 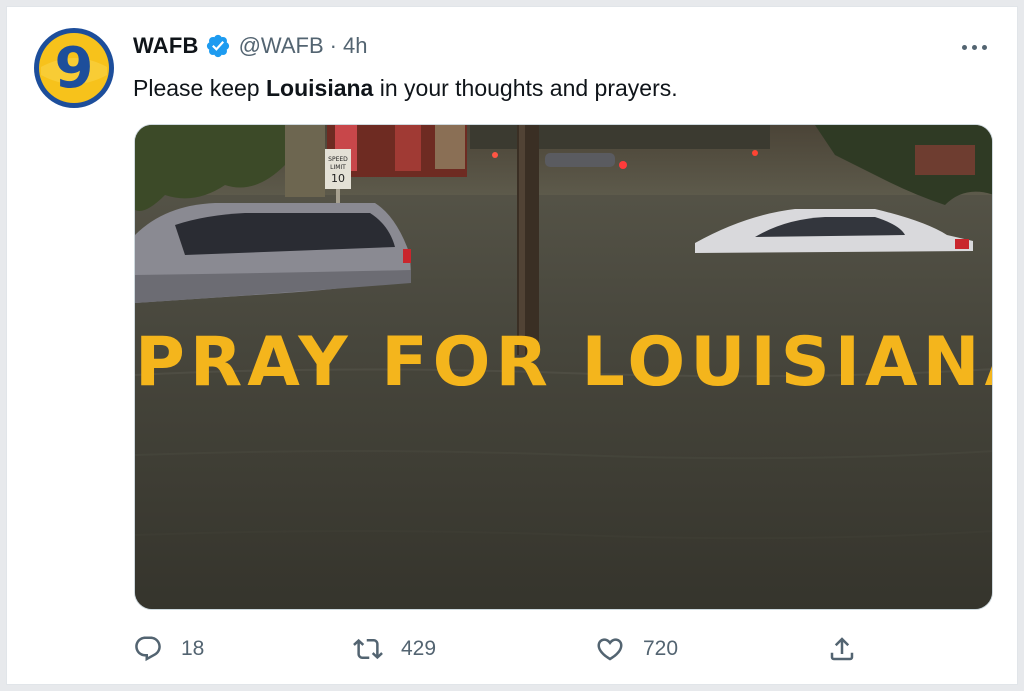 I want to click on tweet-timestamp: 4h, so click(x=355, y=46).